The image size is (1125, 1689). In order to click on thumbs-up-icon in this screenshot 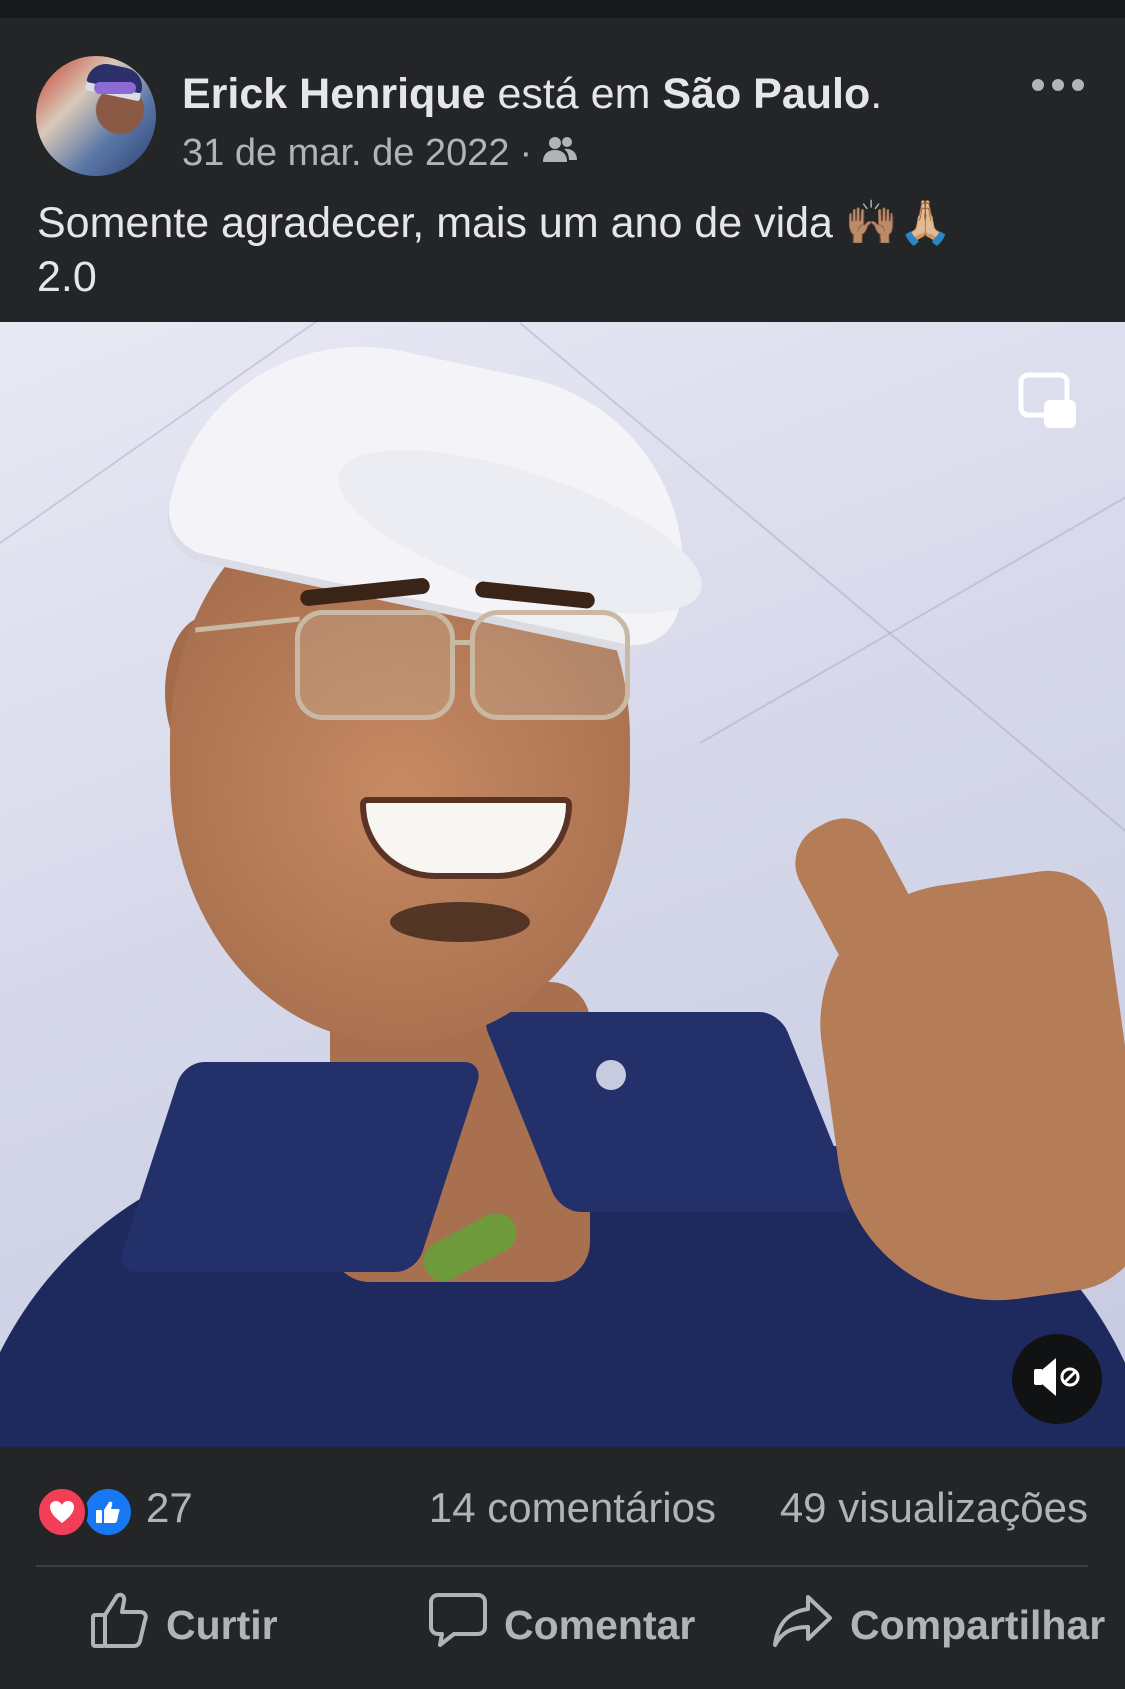, I will do `click(120, 1625)`.